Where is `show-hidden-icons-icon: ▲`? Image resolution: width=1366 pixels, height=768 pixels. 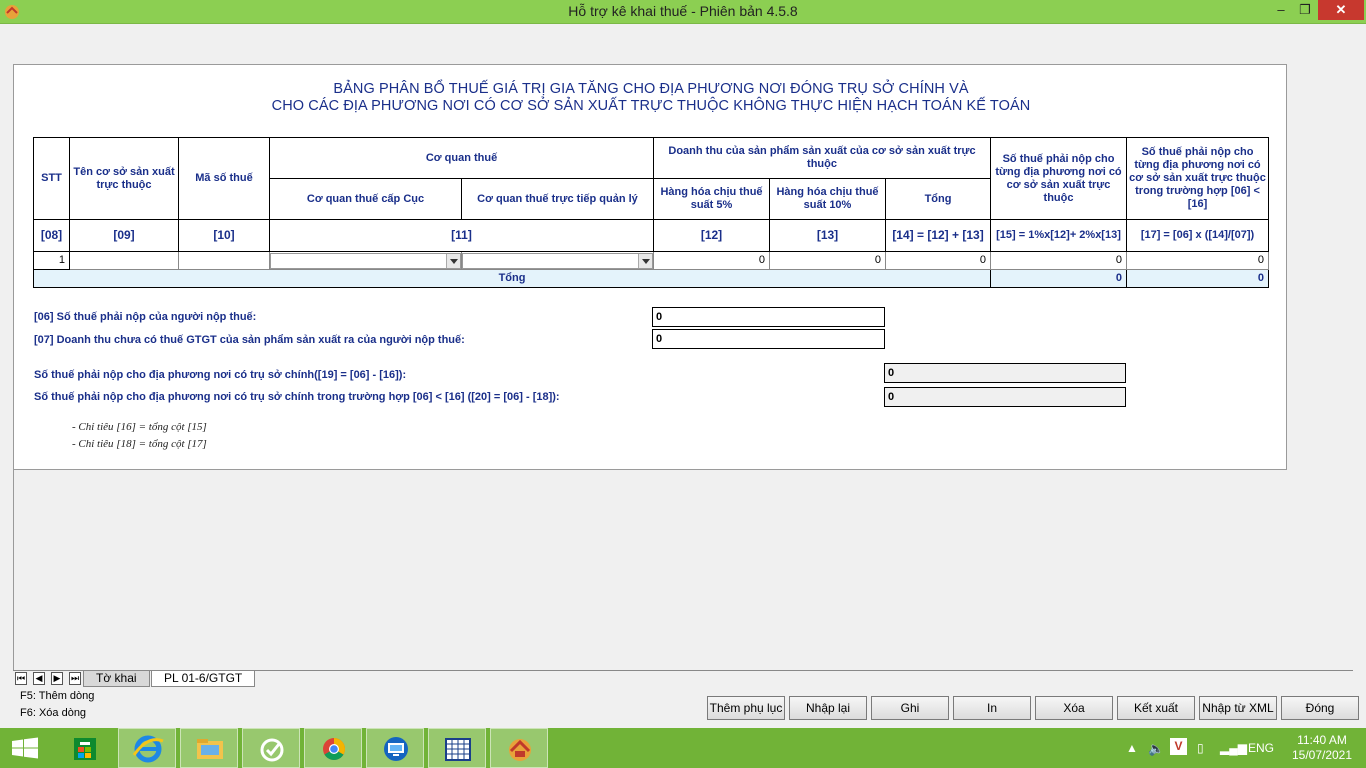 show-hidden-icons-icon: ▲ is located at coordinates (1132, 748).